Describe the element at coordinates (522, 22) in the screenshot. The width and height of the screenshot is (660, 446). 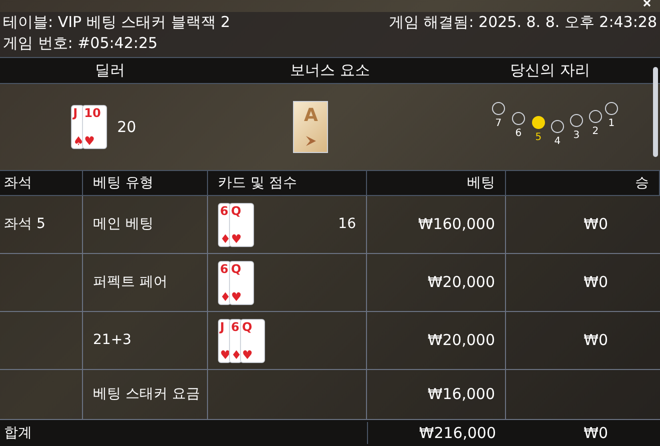
I see `resolved-time: 게임 해결됨: 2025. 8. 8. 오후 2:43:28` at that location.